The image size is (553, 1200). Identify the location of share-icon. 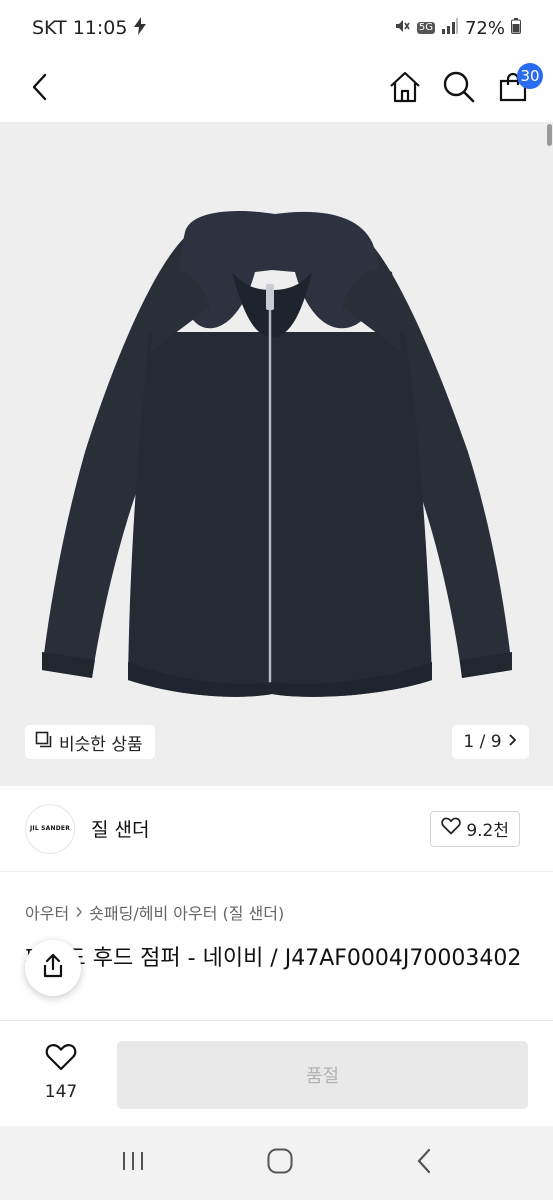
(53, 968).